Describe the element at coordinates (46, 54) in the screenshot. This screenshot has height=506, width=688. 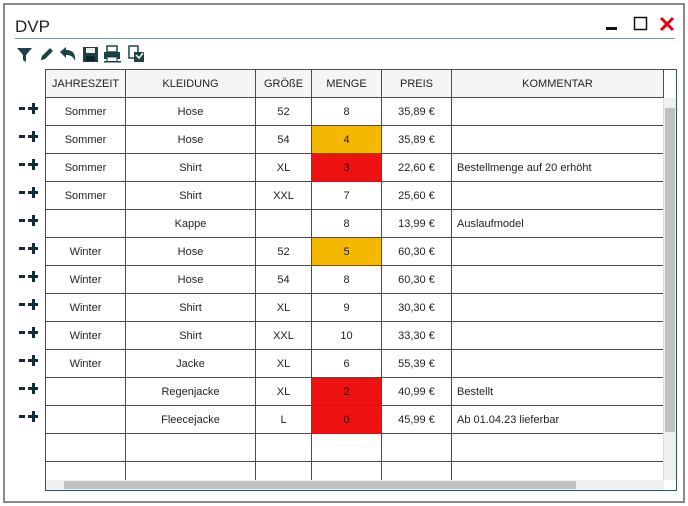
I see `edit-button` at that location.